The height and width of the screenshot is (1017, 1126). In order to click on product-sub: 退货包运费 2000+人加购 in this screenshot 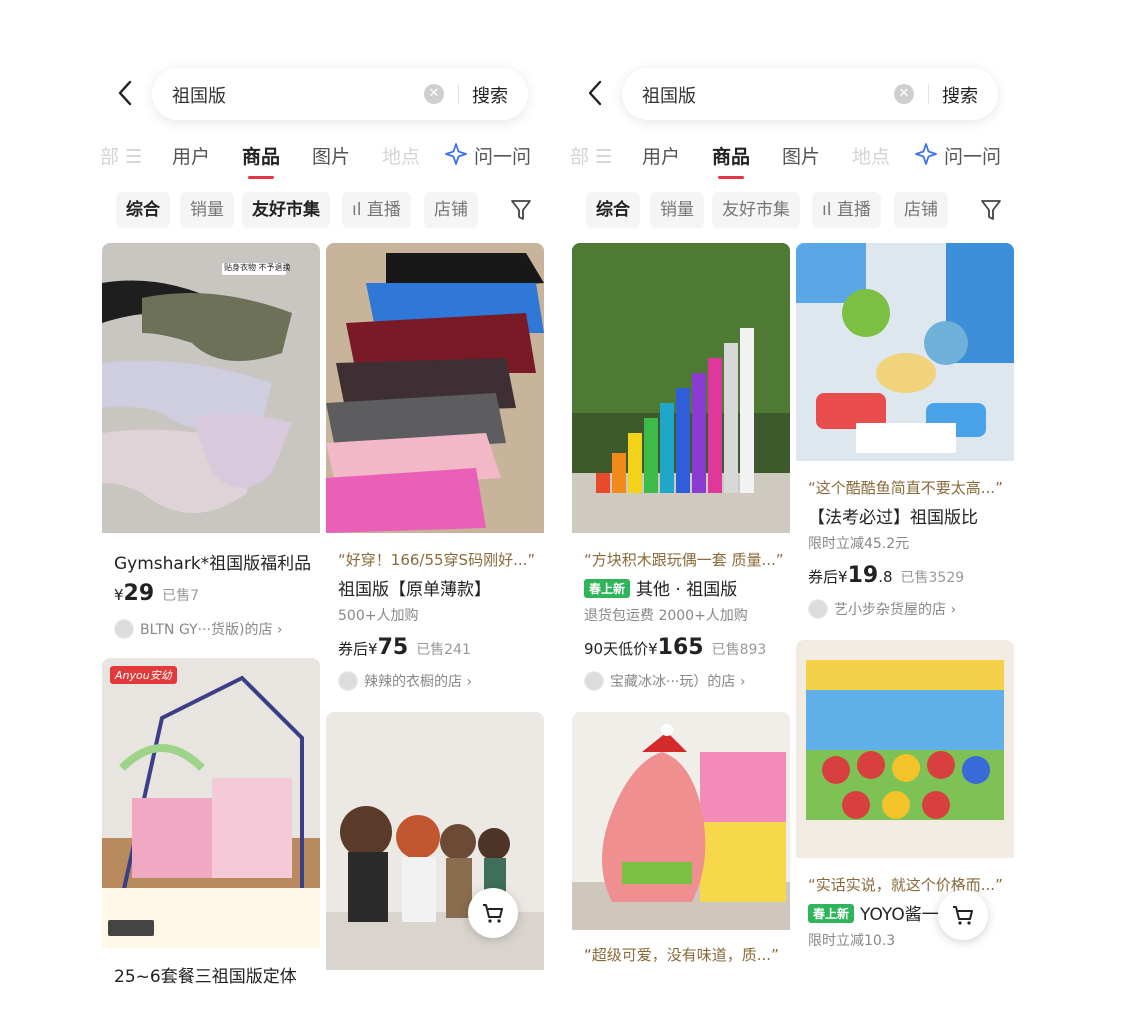, I will do `click(666, 616)`.